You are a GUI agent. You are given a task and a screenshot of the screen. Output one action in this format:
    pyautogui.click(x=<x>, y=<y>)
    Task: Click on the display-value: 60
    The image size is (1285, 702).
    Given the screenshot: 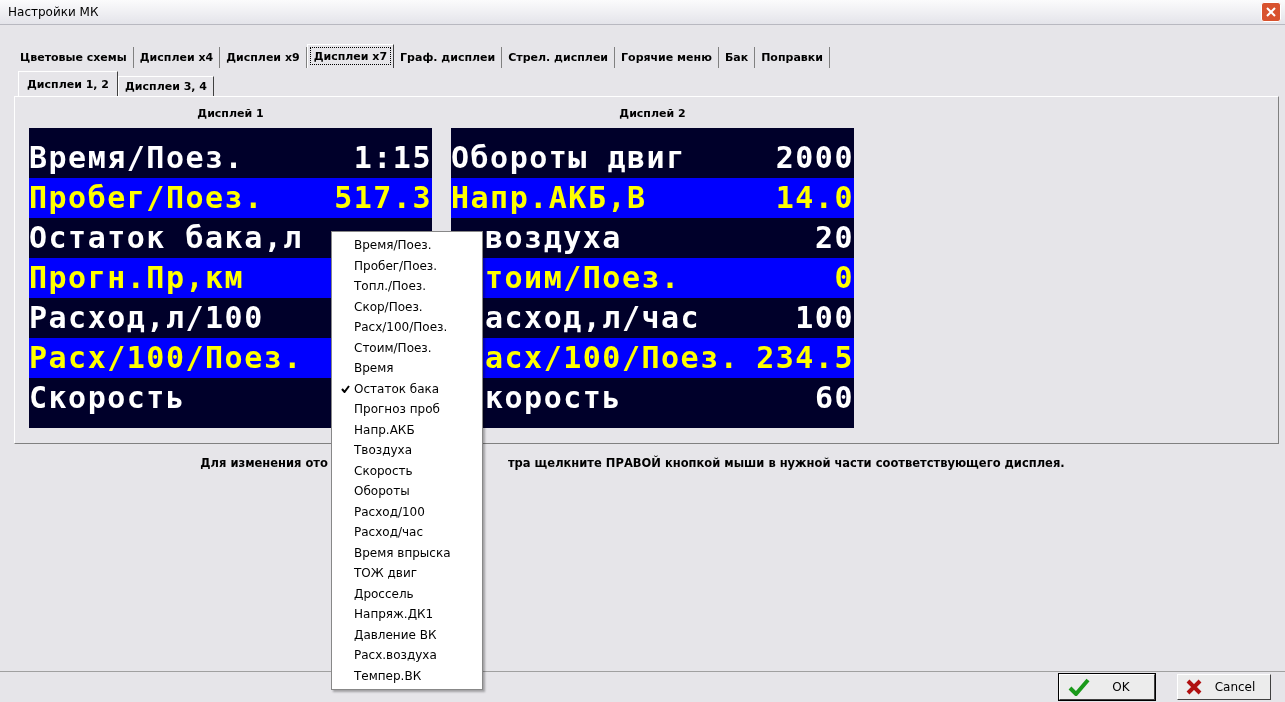 What is the action you would take?
    pyautogui.click(x=834, y=398)
    